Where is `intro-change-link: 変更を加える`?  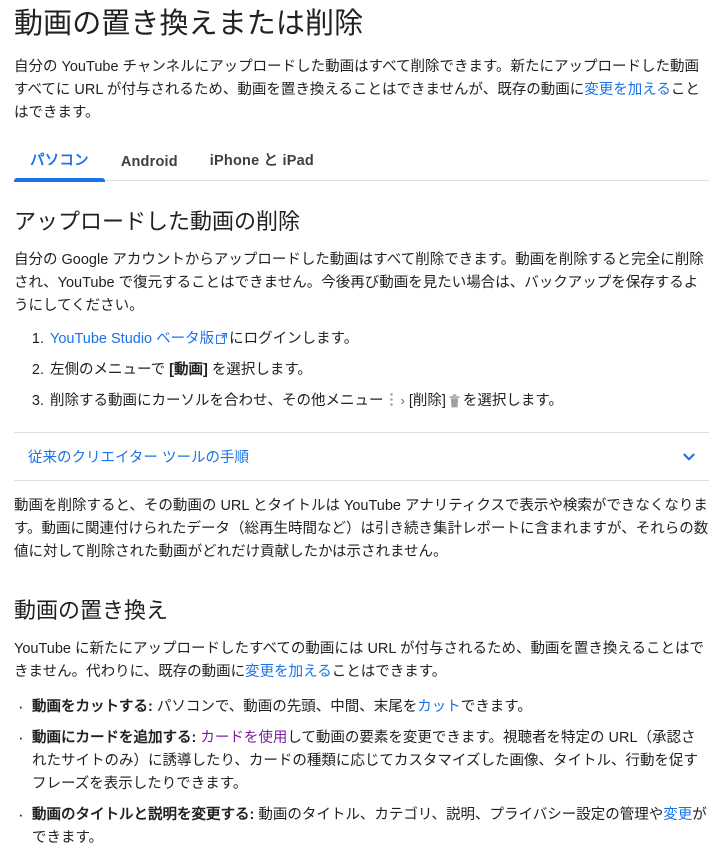 intro-change-link: 変更を加える is located at coordinates (627, 90).